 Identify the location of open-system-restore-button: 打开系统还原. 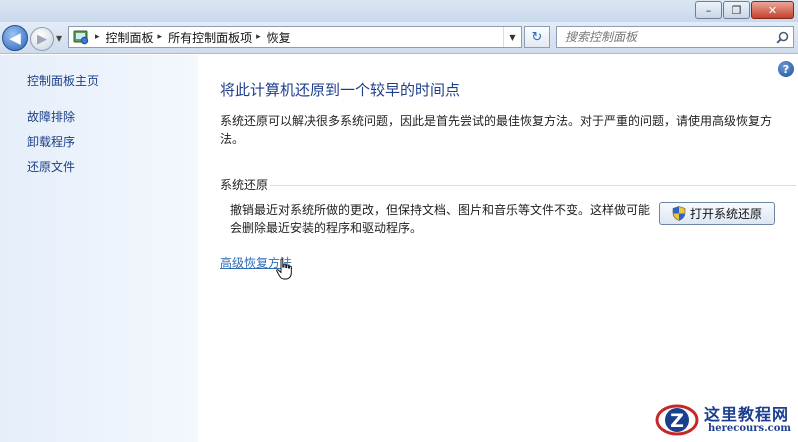
(717, 213).